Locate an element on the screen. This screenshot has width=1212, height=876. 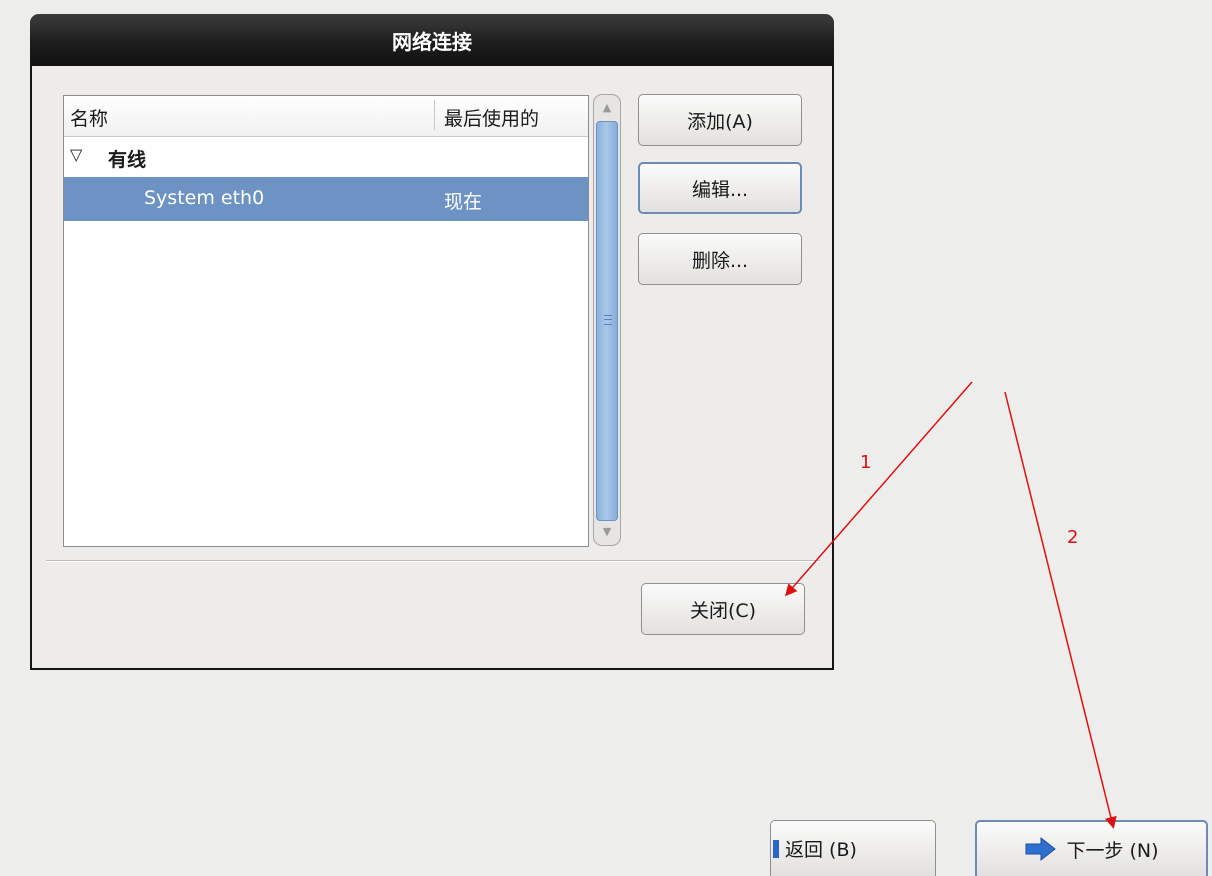
grip-icon is located at coordinates (608, 320).